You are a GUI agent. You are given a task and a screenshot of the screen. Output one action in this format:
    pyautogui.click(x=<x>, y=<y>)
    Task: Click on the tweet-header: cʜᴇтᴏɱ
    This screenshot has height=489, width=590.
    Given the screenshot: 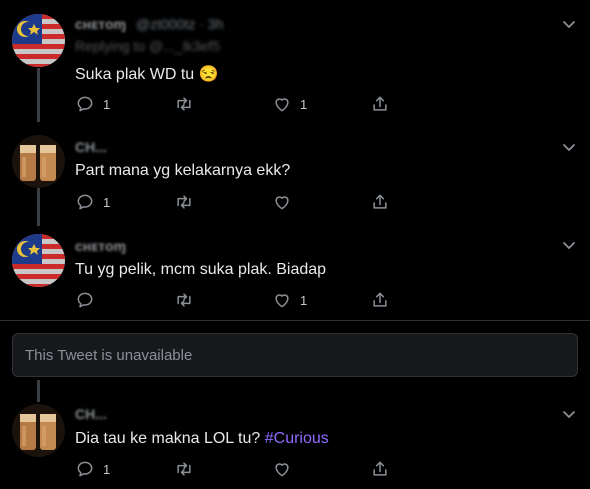 What is the action you would take?
    pyautogui.click(x=100, y=246)
    